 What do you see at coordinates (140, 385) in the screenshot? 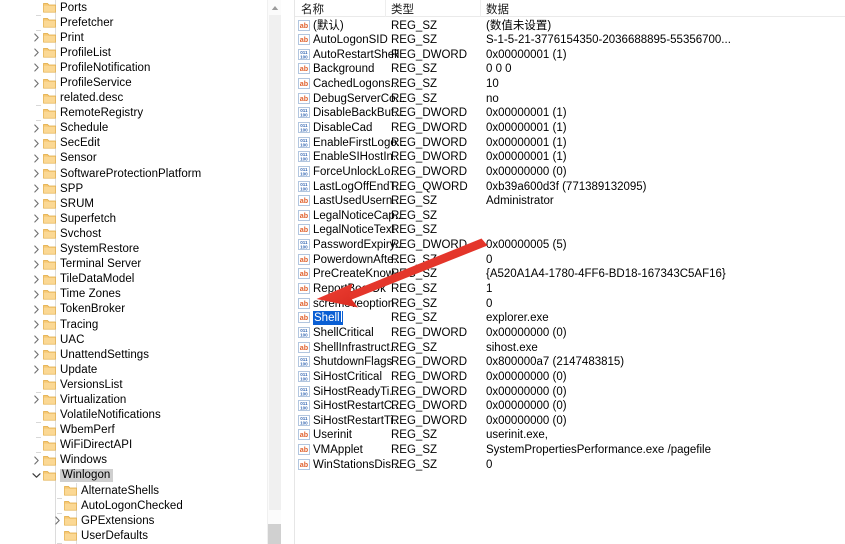
I see `tree-item-versionslist: VersionsList` at bounding box center [140, 385].